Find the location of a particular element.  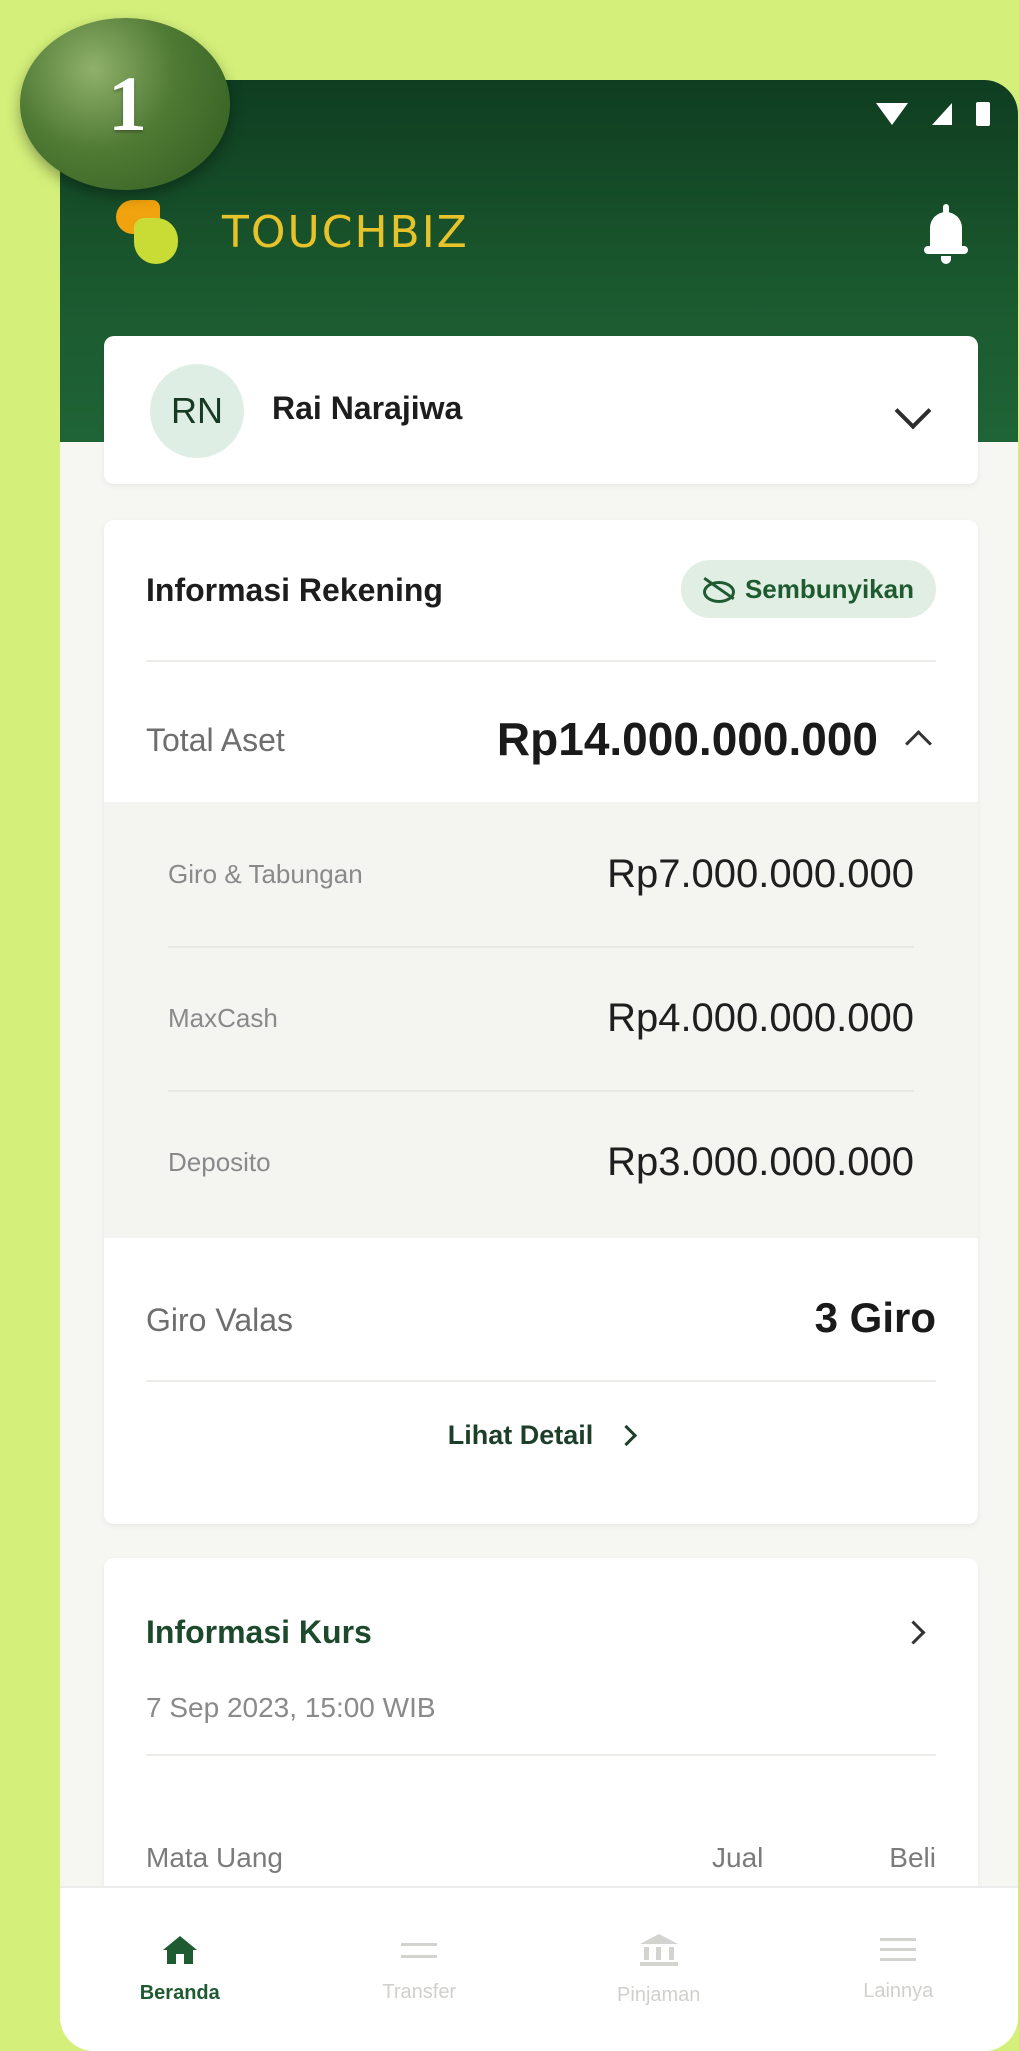

step-badge: 1 is located at coordinates (125, 104).